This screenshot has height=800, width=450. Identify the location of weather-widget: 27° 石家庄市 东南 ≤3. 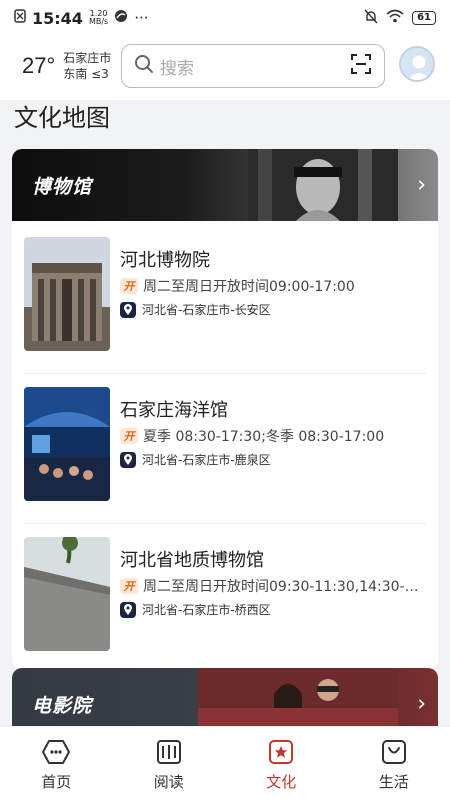
(66, 66).